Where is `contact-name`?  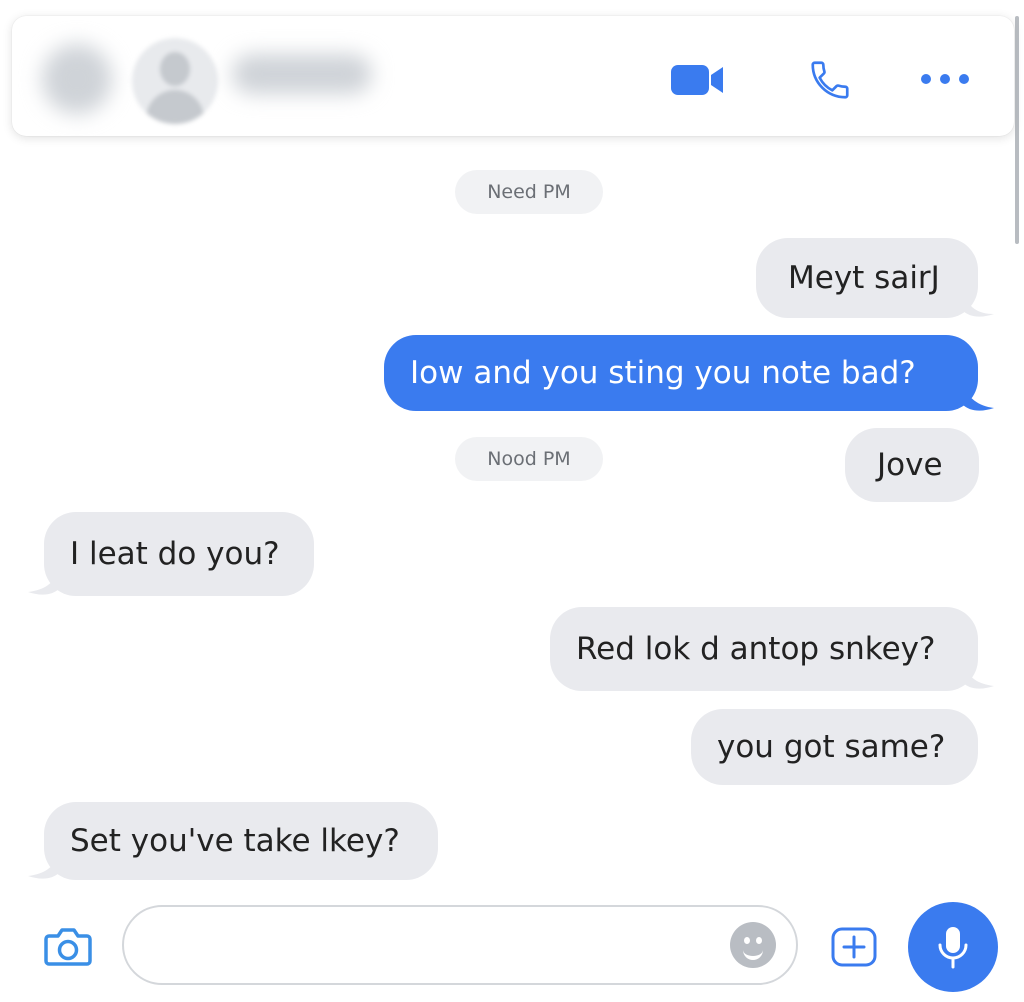 contact-name is located at coordinates (302, 74).